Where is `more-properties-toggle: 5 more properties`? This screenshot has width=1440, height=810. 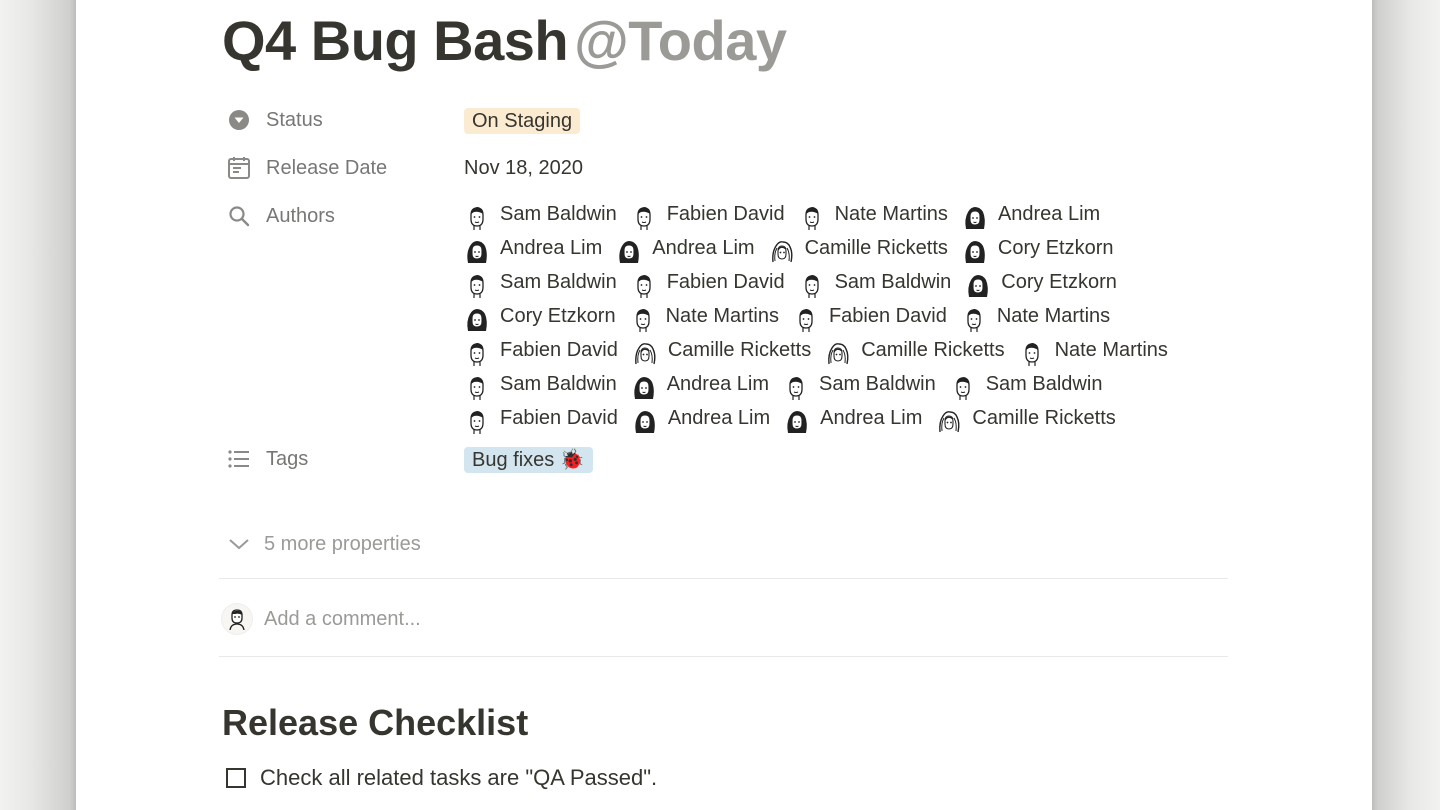
more-properties-toggle: 5 more properties is located at coordinates (323, 544).